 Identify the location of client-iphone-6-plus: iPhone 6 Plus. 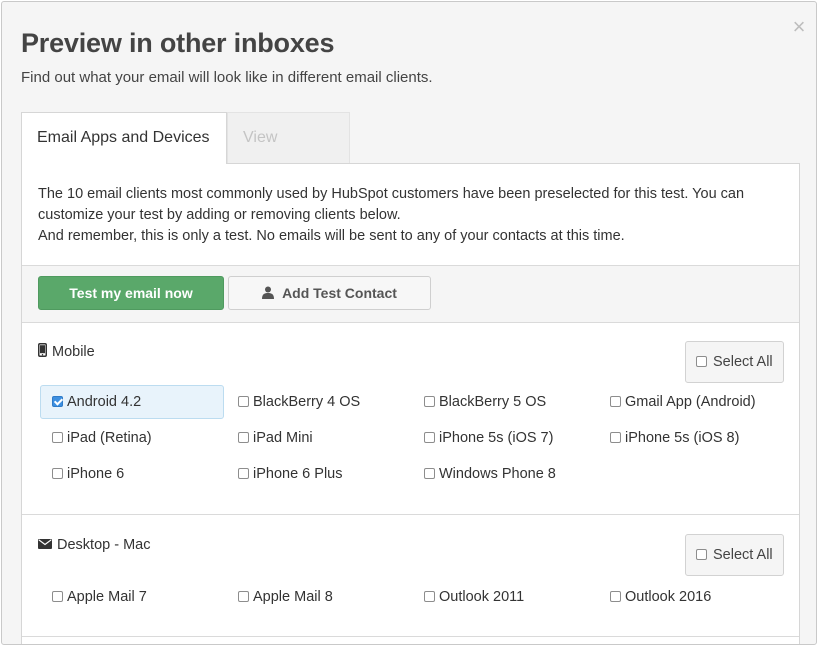
(318, 474).